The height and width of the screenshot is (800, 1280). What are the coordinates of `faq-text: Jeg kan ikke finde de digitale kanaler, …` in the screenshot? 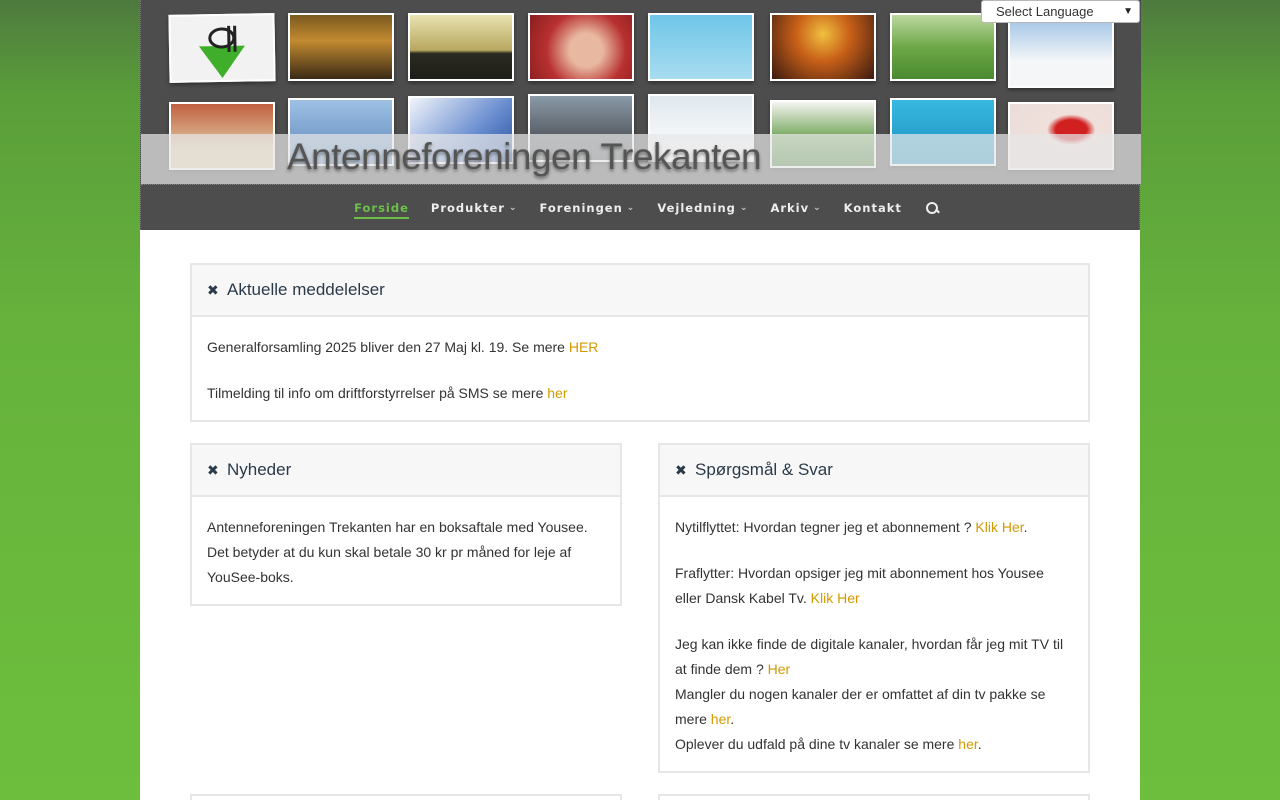 It's located at (869, 656).